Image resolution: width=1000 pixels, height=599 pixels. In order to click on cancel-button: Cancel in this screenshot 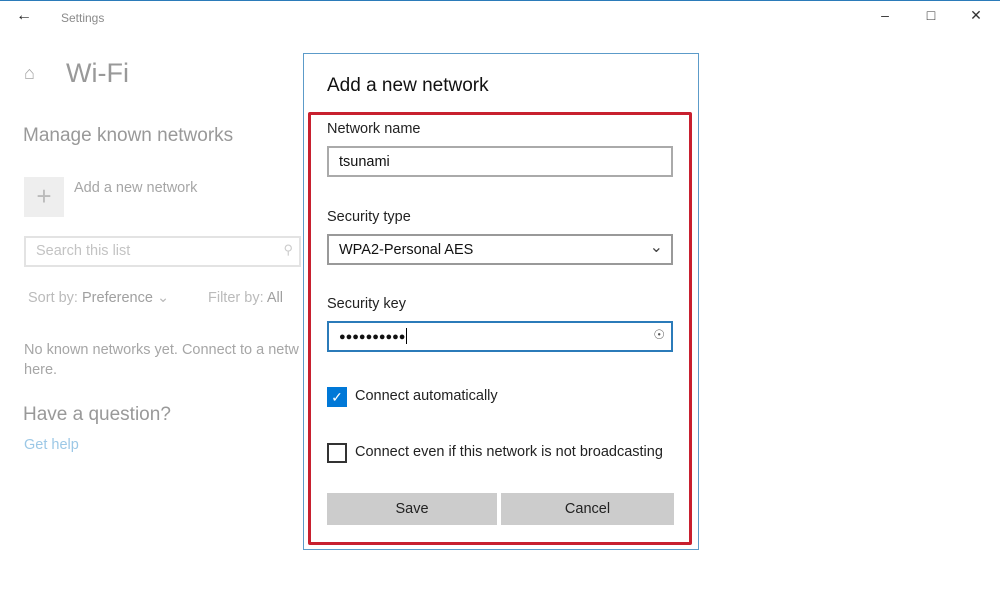, I will do `click(587, 509)`.